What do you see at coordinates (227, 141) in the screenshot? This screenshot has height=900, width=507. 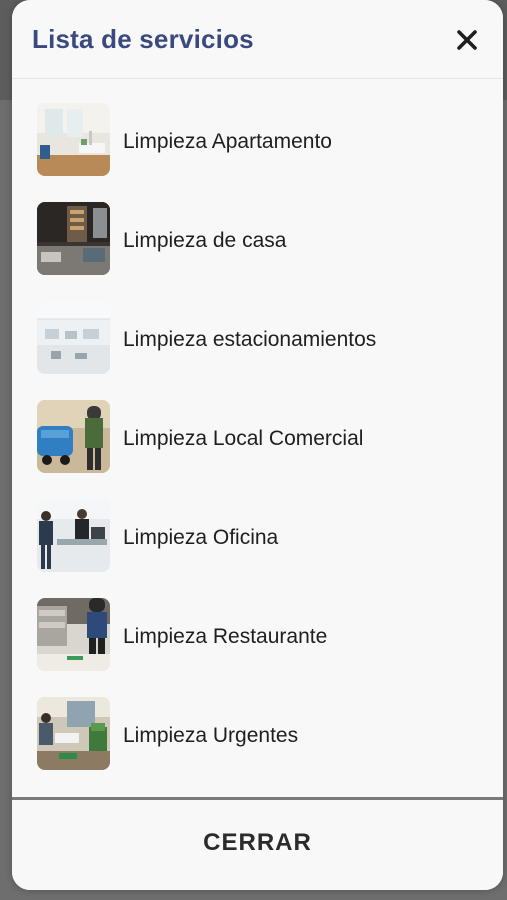 I see `service-label: Limpieza Apartamento` at bounding box center [227, 141].